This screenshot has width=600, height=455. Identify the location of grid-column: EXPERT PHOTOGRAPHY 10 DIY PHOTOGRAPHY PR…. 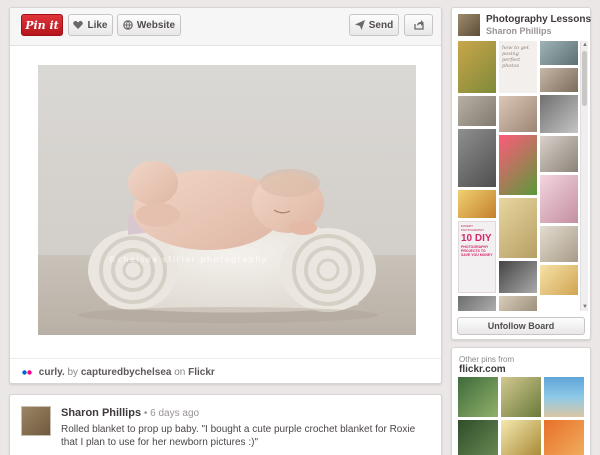
(477, 176).